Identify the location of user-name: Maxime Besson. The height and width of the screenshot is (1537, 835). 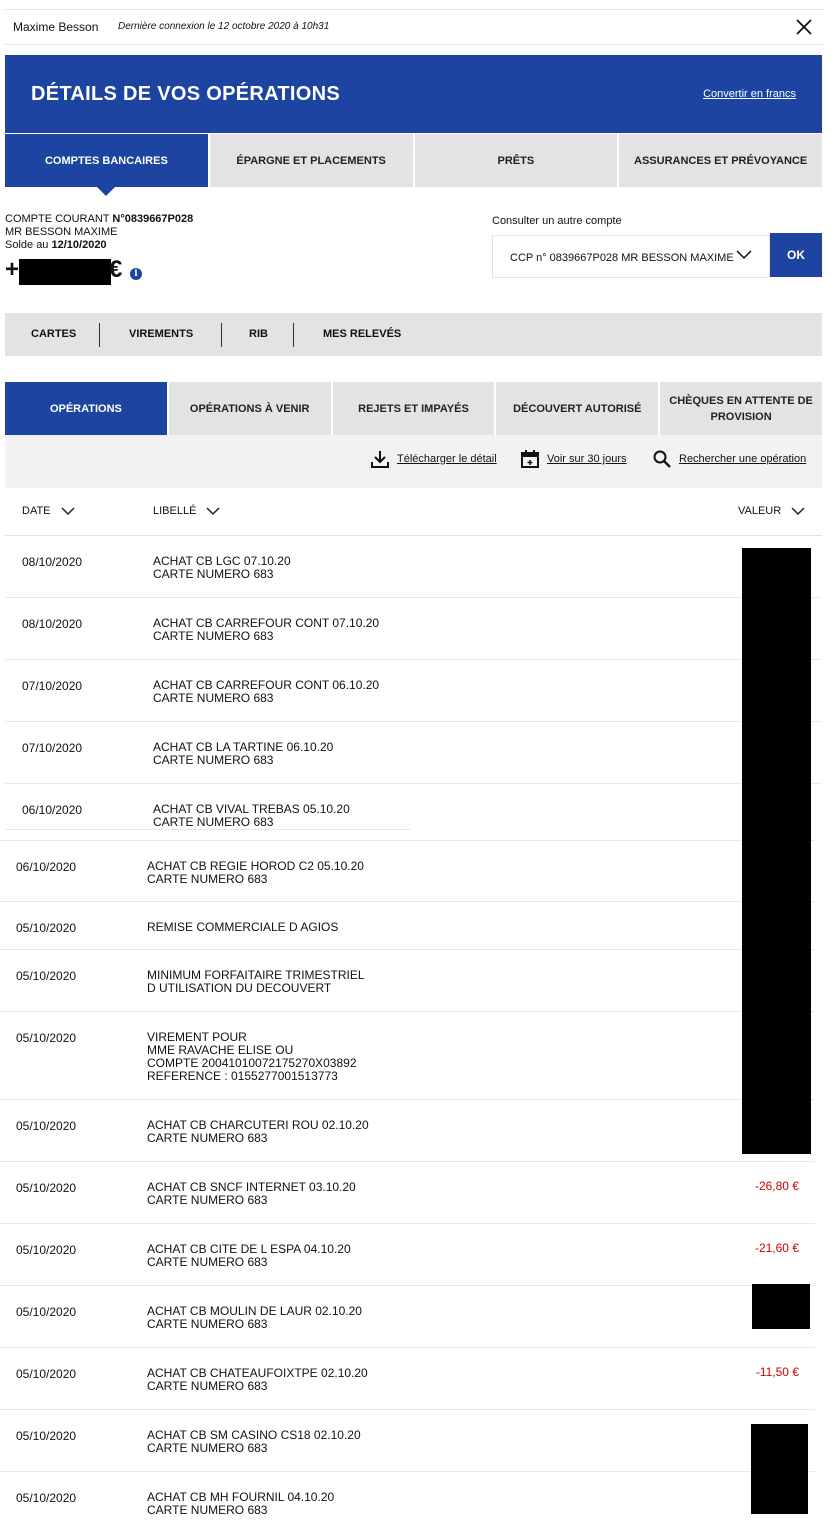
(56, 27).